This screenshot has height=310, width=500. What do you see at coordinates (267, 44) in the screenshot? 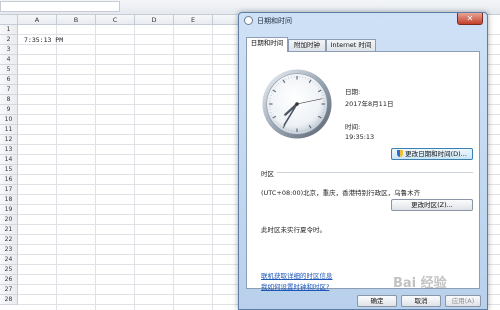
I see `tab-date-time: 日期和时间` at bounding box center [267, 44].